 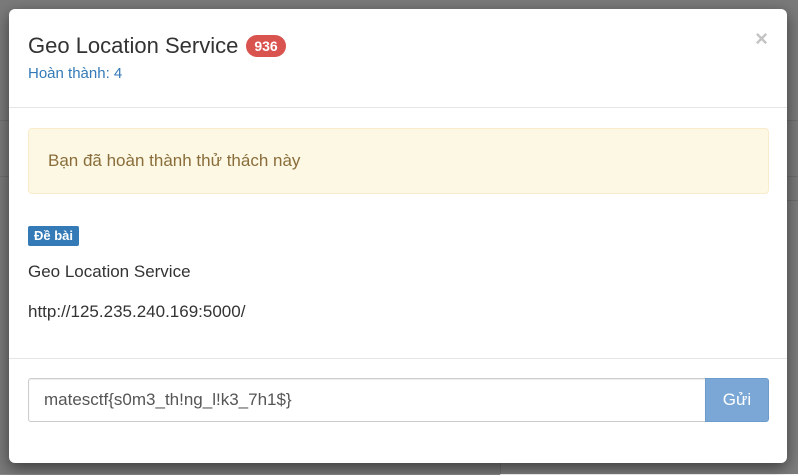 I want to click on completed-alert: Bạn đã hoàn thành thử thách này, so click(x=398, y=161).